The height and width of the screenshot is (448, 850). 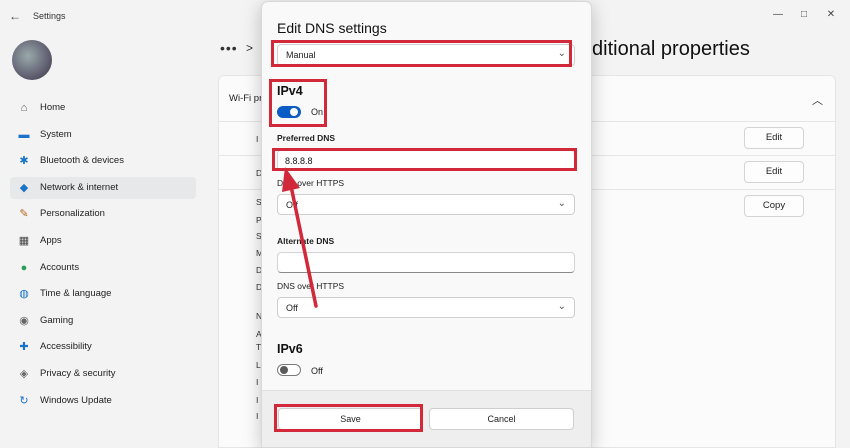 What do you see at coordinates (426, 55) in the screenshot?
I see `dns-mode-select: Manual ⌄` at bounding box center [426, 55].